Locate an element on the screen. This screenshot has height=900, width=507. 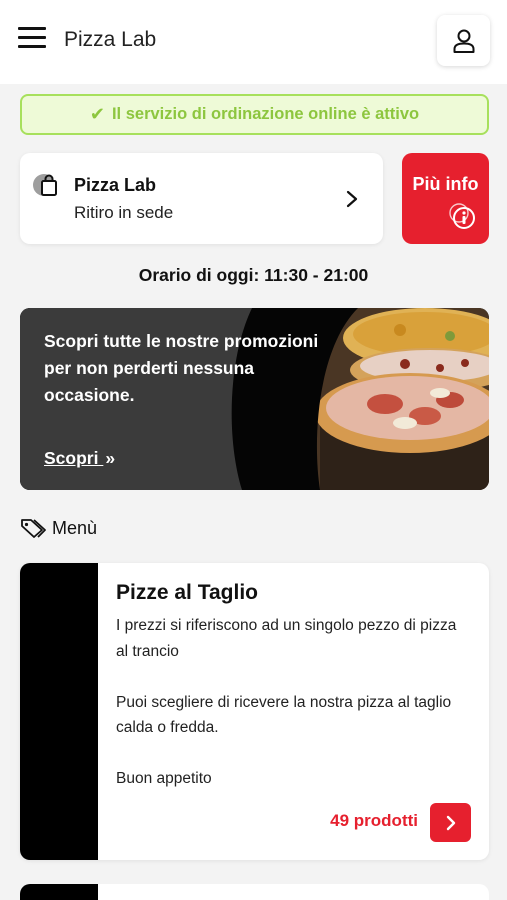
check-icon: ✔ is located at coordinates (97, 114).